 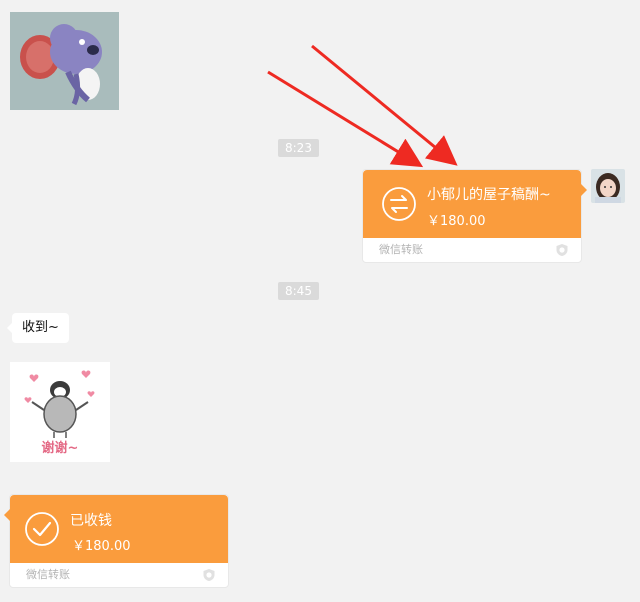 I want to click on avatar, so click(x=608, y=186).